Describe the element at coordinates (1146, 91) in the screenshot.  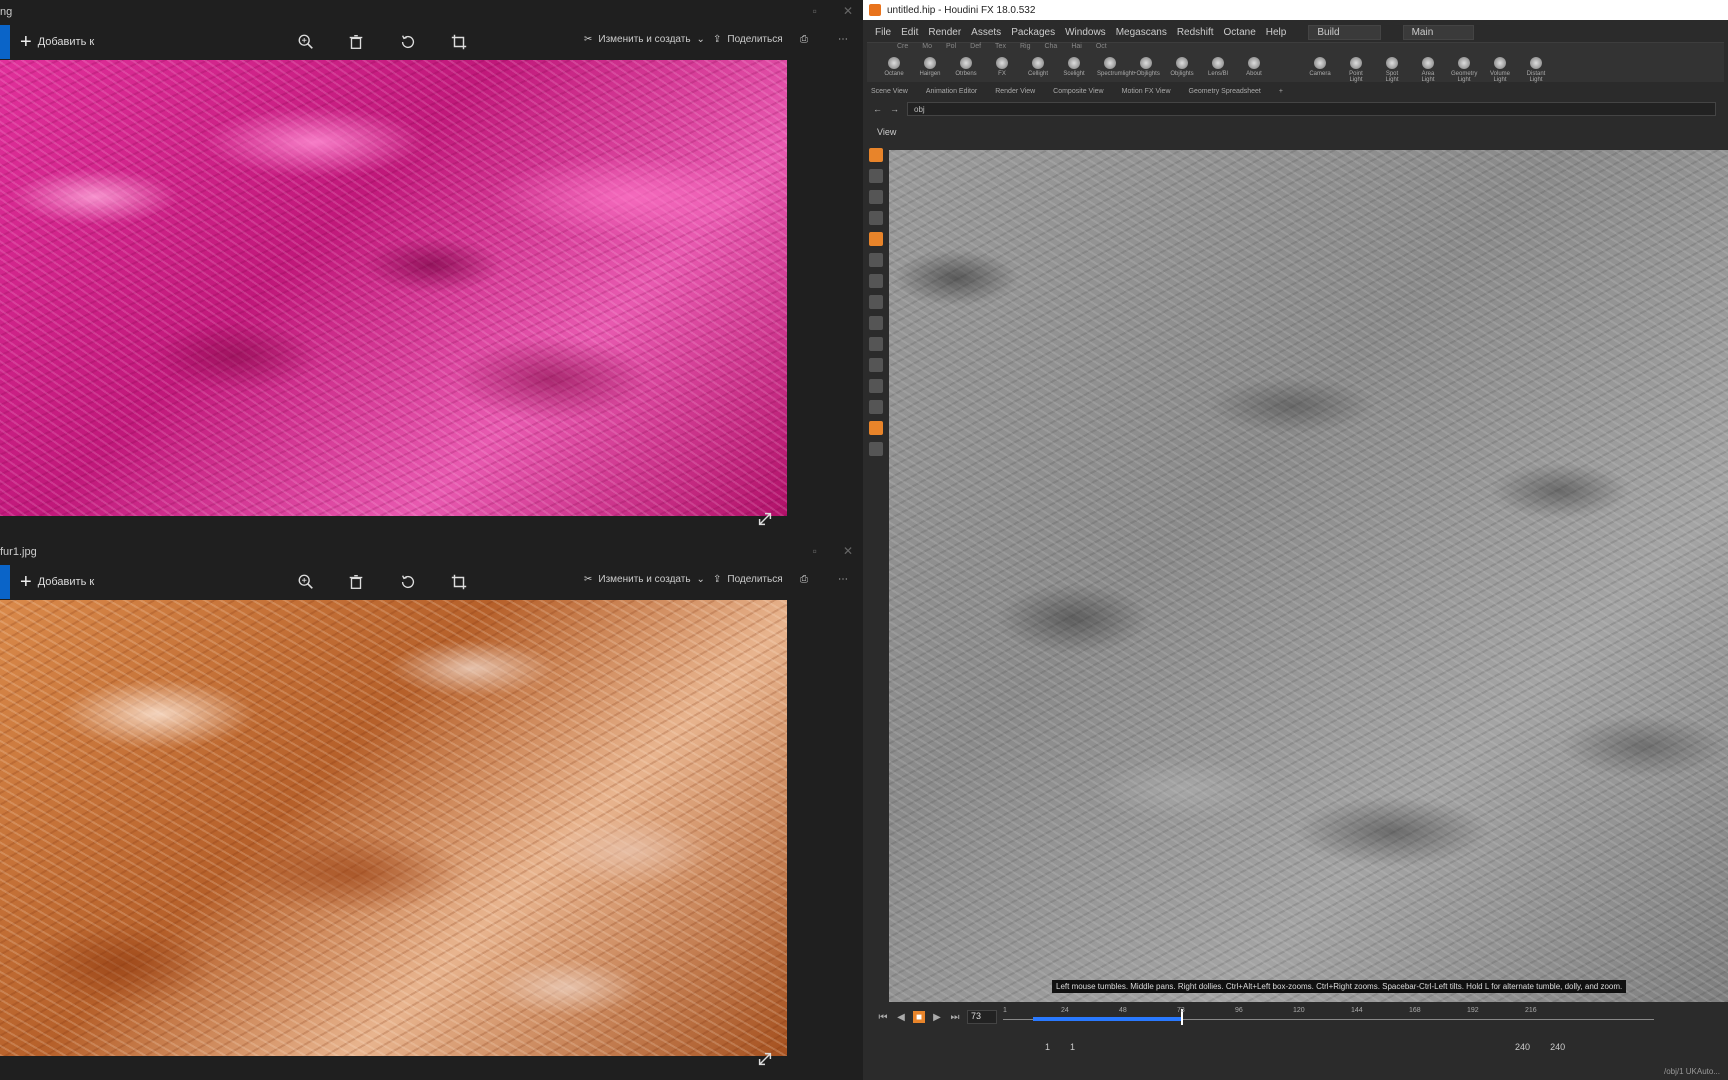
I see `tab-motion-fx-view: Motion FX View` at that location.